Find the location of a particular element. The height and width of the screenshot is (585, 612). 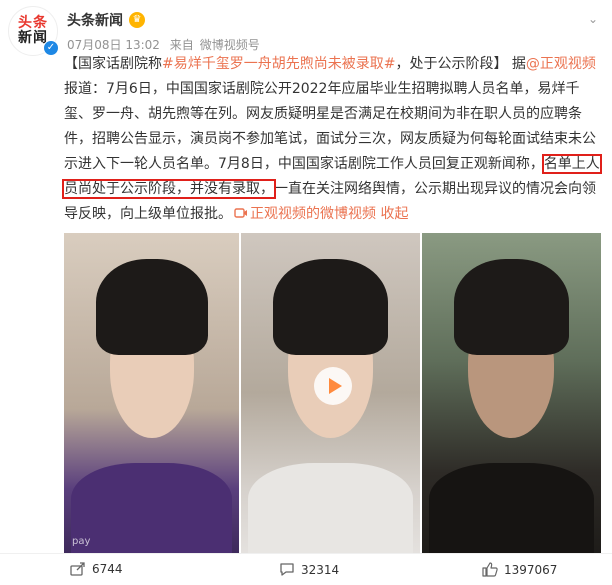

like-button: 1397067 is located at coordinates (519, 569).